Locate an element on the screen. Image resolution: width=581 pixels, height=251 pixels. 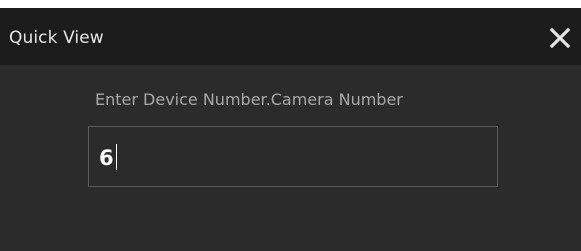
device-camera-prompt: Enter Device Number.Camera Number is located at coordinates (249, 99).